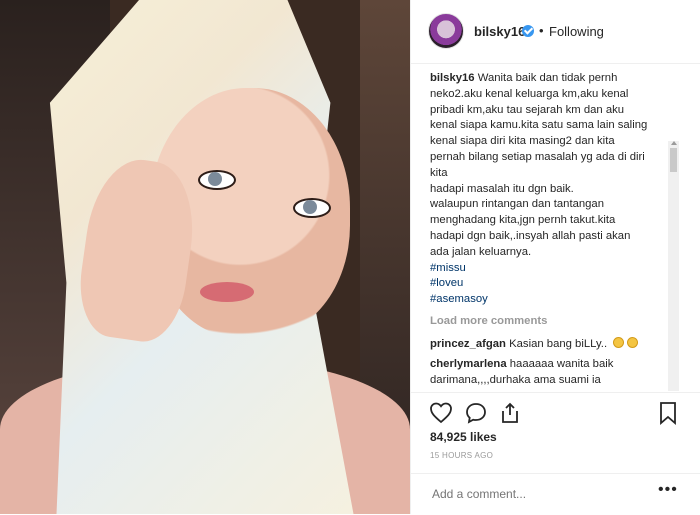  What do you see at coordinates (529, 93) in the screenshot?
I see `caption-line-2: neko2.aku kenal keluarga km,aku kenal` at bounding box center [529, 93].